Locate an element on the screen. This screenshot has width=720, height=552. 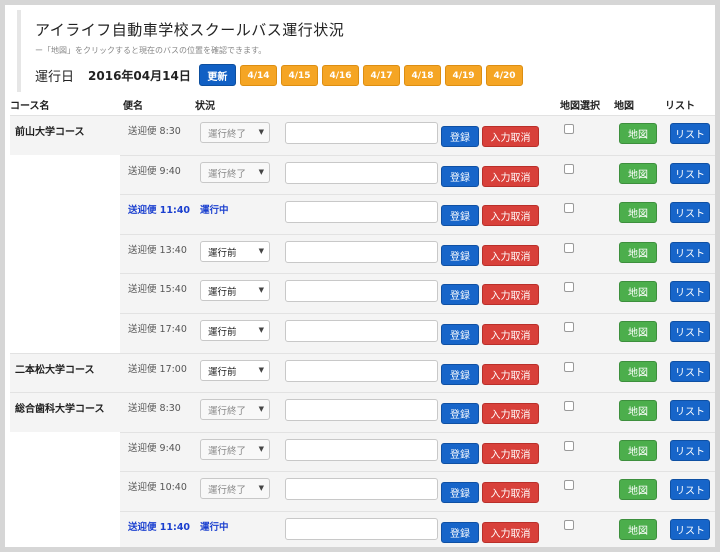
table-row: 送迎便 11:40 運行中 登録 入力取消 地図 リスト is located at coordinates (362, 529).